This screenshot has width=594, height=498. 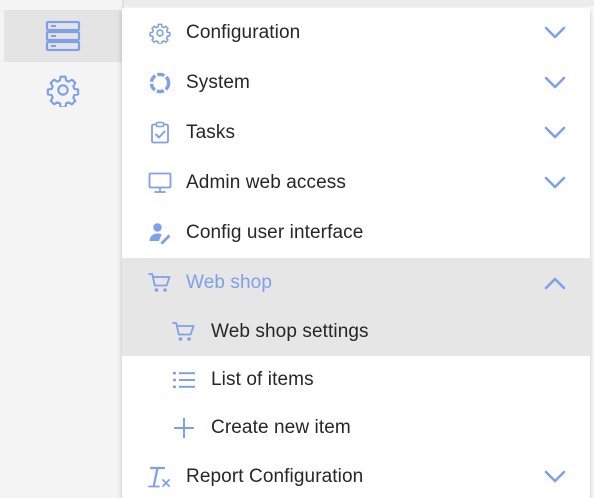 What do you see at coordinates (229, 282) in the screenshot?
I see `menu-item-label: Web shop` at bounding box center [229, 282].